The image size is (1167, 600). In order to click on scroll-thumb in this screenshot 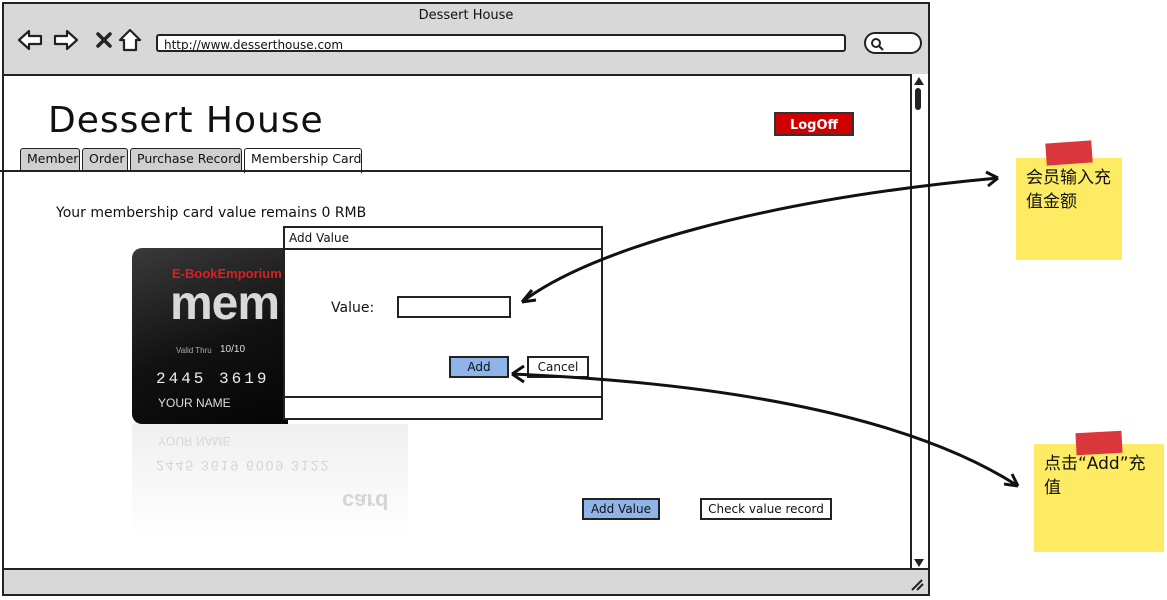, I will do `click(918, 99)`.